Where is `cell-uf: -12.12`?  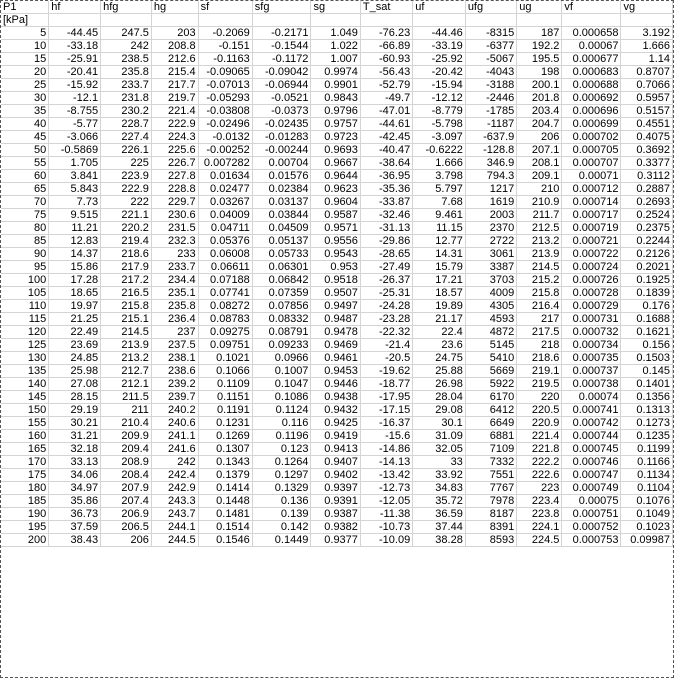
cell-uf: -12.12 is located at coordinates (439, 98).